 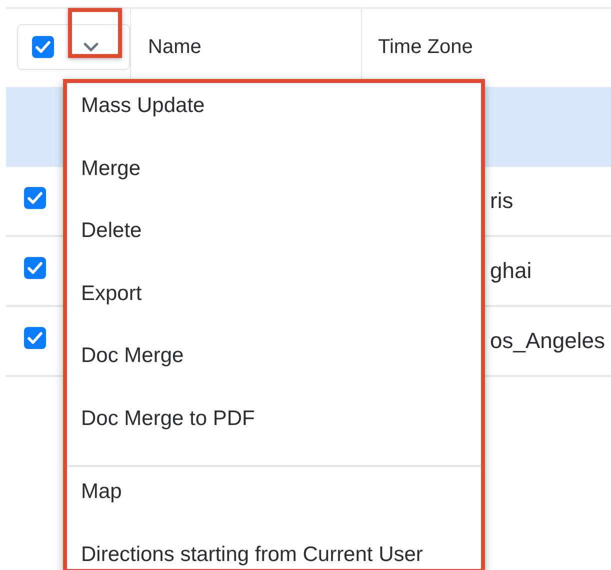 What do you see at coordinates (175, 47) in the screenshot?
I see `column-header: Name` at bounding box center [175, 47].